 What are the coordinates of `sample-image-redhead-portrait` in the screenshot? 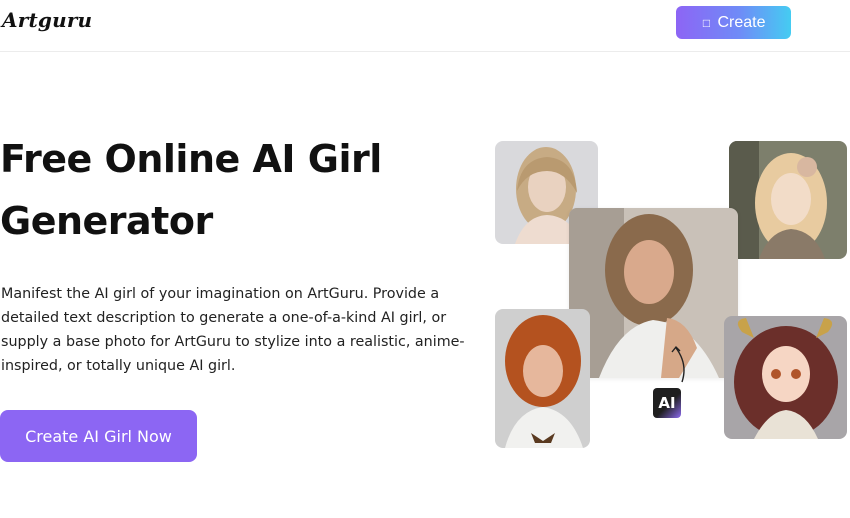 It's located at (542, 378).